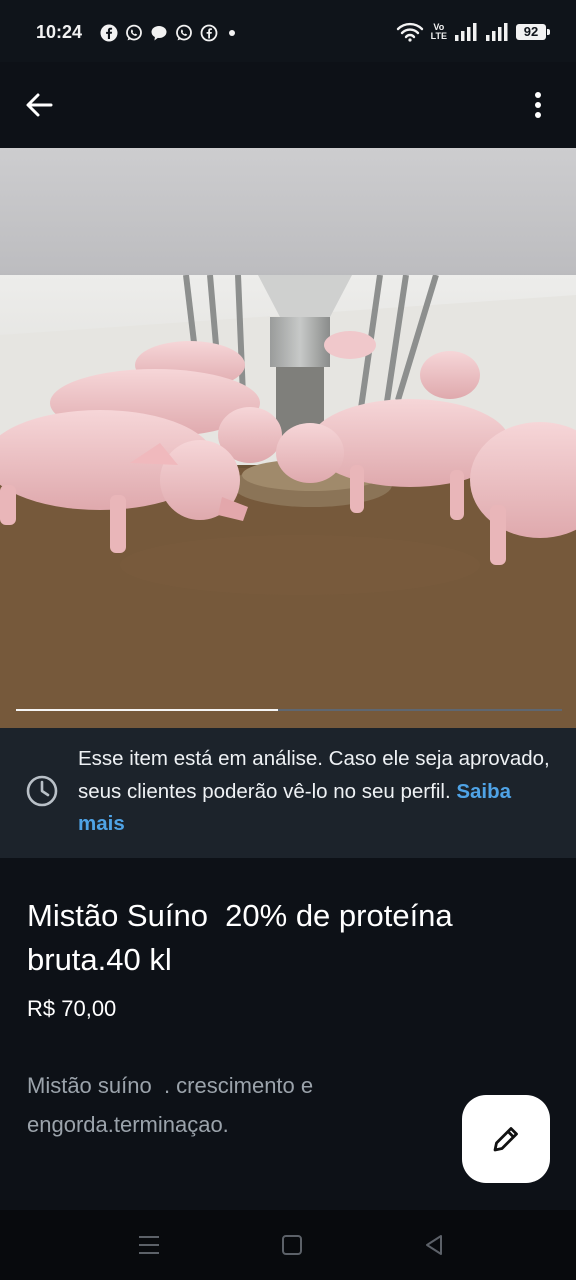  Describe the element at coordinates (232, 33) in the screenshot. I see `more-notifications-dot` at that location.